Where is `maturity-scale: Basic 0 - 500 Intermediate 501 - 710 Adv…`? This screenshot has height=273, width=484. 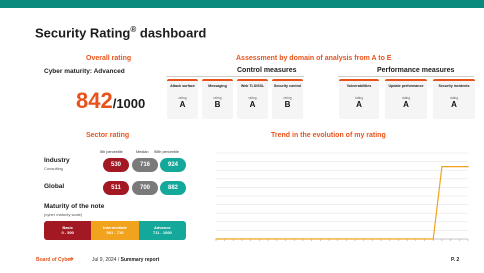 maturity-scale: Basic 0 - 500 Intermediate 501 - 710 Adv… is located at coordinates (115, 230).